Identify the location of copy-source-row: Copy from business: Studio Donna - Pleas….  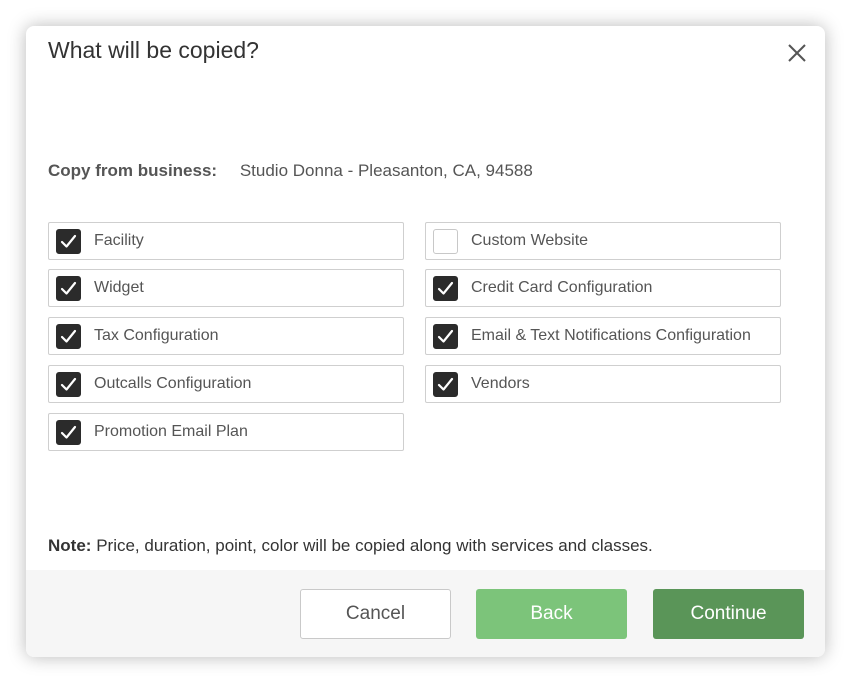
(290, 171).